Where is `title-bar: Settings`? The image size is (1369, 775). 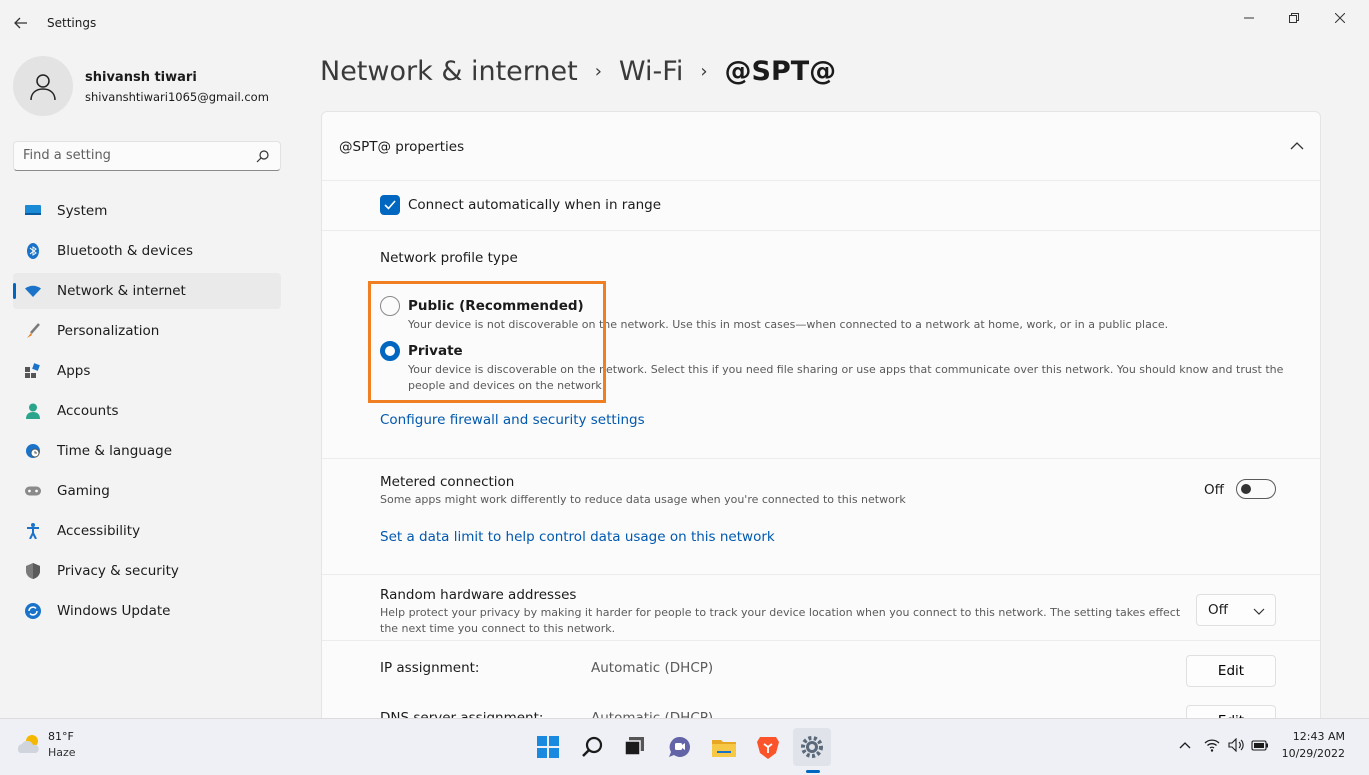
title-bar: Settings is located at coordinates (684, 23).